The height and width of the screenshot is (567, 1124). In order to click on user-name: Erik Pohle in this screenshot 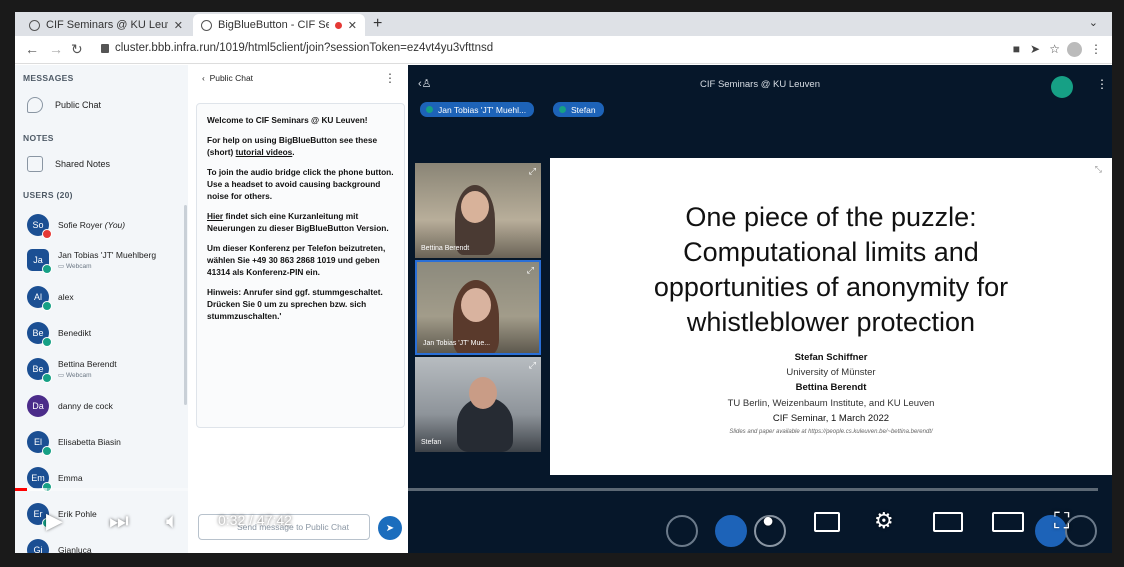, I will do `click(77, 514)`.